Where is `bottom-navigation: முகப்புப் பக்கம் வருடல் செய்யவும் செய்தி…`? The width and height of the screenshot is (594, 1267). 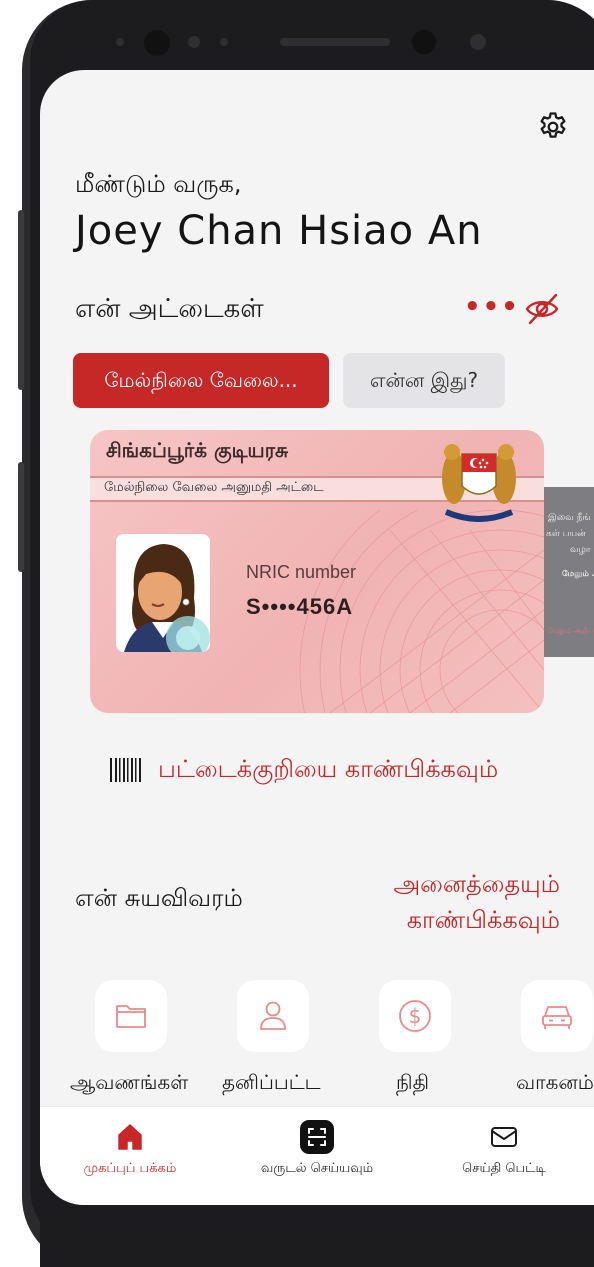
bottom-navigation: முகப்புப் பக்கம் வருடல் செய்யவும் செய்தி… is located at coordinates (317, 1155).